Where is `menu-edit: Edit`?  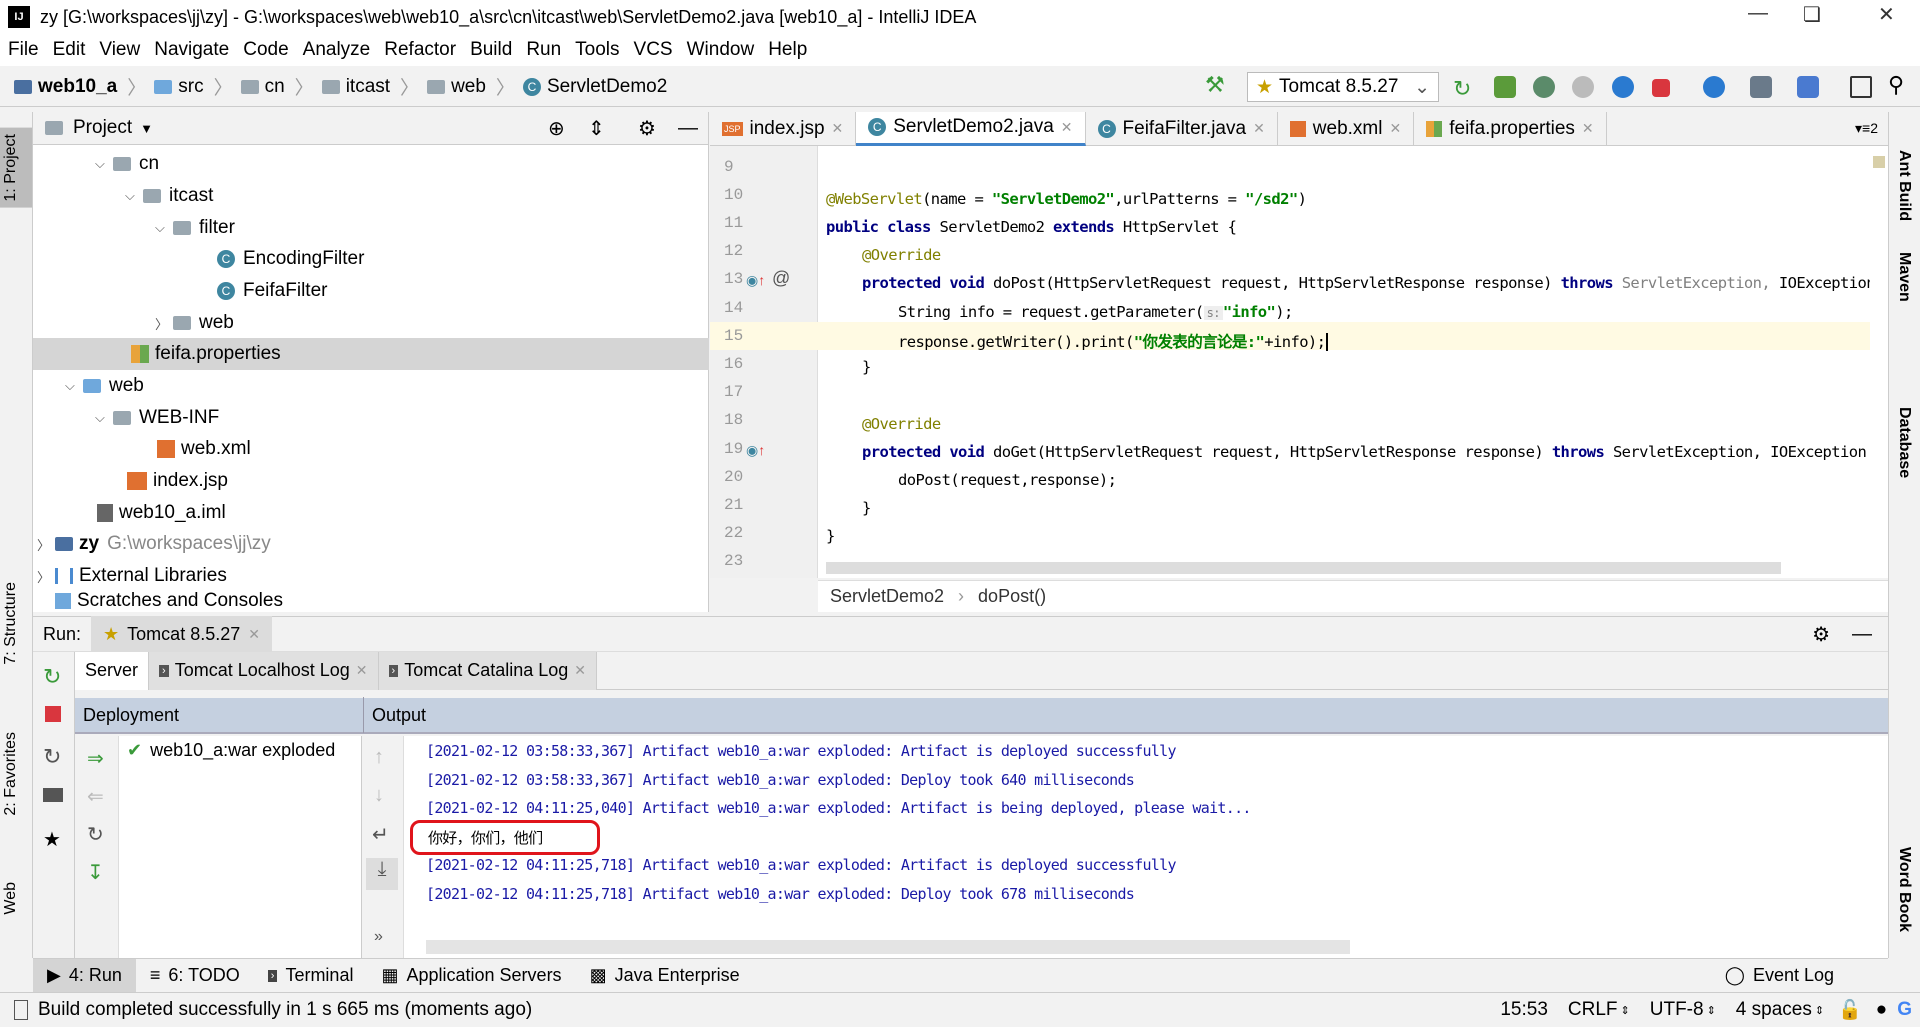 menu-edit: Edit is located at coordinates (69, 50).